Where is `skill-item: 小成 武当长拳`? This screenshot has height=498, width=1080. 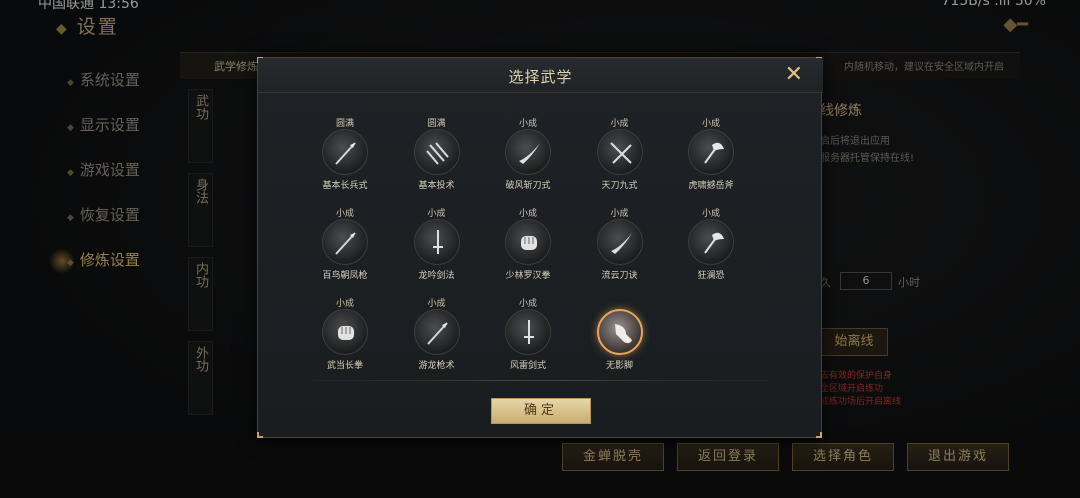
skill-item: 小成 武当长拳 is located at coordinates (345, 333).